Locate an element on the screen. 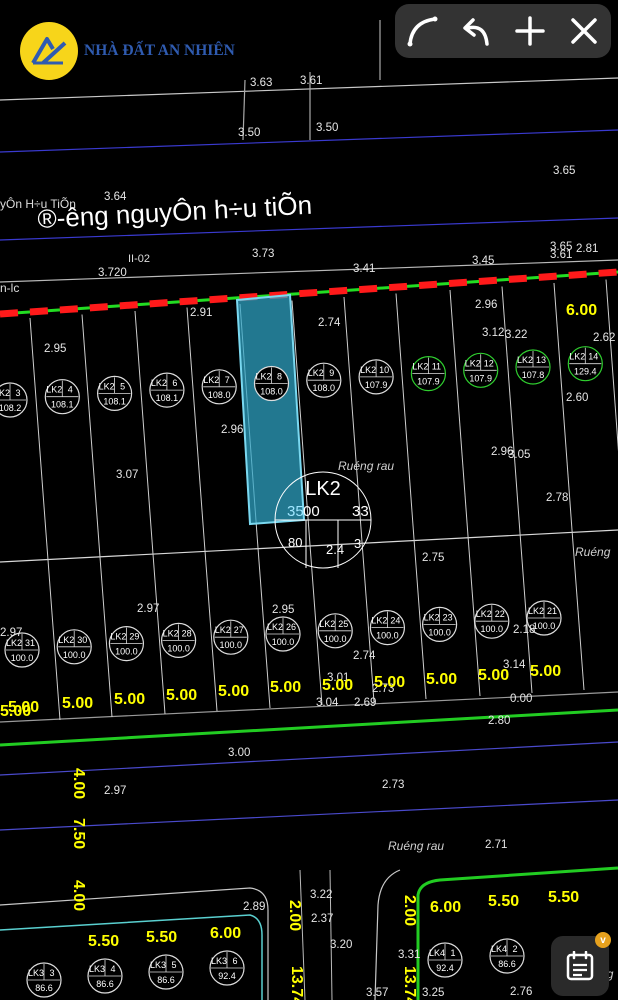 Image resolution: width=618 pixels, height=1000 pixels. lot-number: 1 is located at coordinates (452, 953).